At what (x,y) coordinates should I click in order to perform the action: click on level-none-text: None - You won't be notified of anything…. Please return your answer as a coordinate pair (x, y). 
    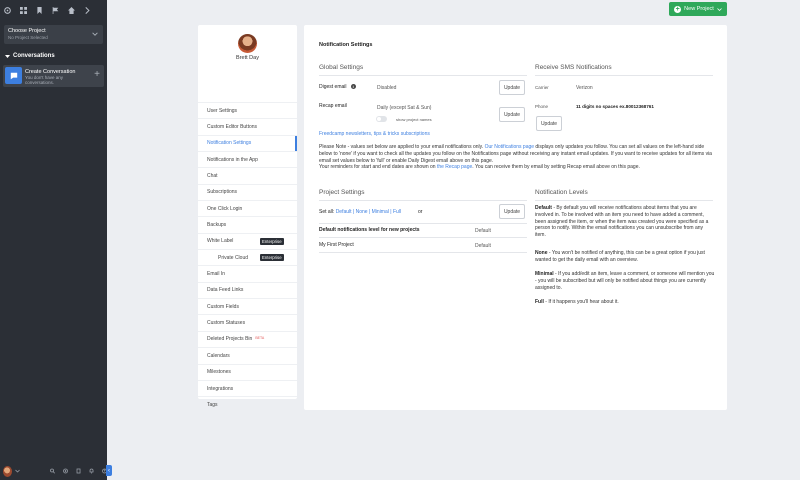
    Looking at the image, I should click on (620, 256).